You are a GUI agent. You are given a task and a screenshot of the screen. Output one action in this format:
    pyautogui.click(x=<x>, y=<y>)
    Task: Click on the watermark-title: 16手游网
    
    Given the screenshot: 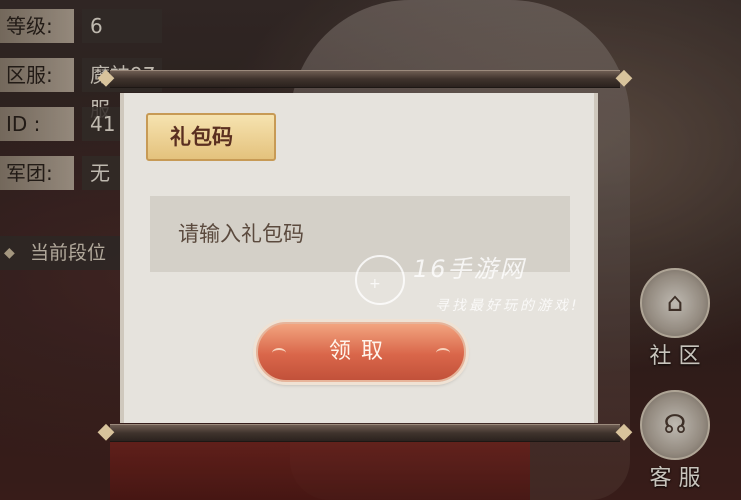 What is the action you would take?
    pyautogui.click(x=469, y=269)
    